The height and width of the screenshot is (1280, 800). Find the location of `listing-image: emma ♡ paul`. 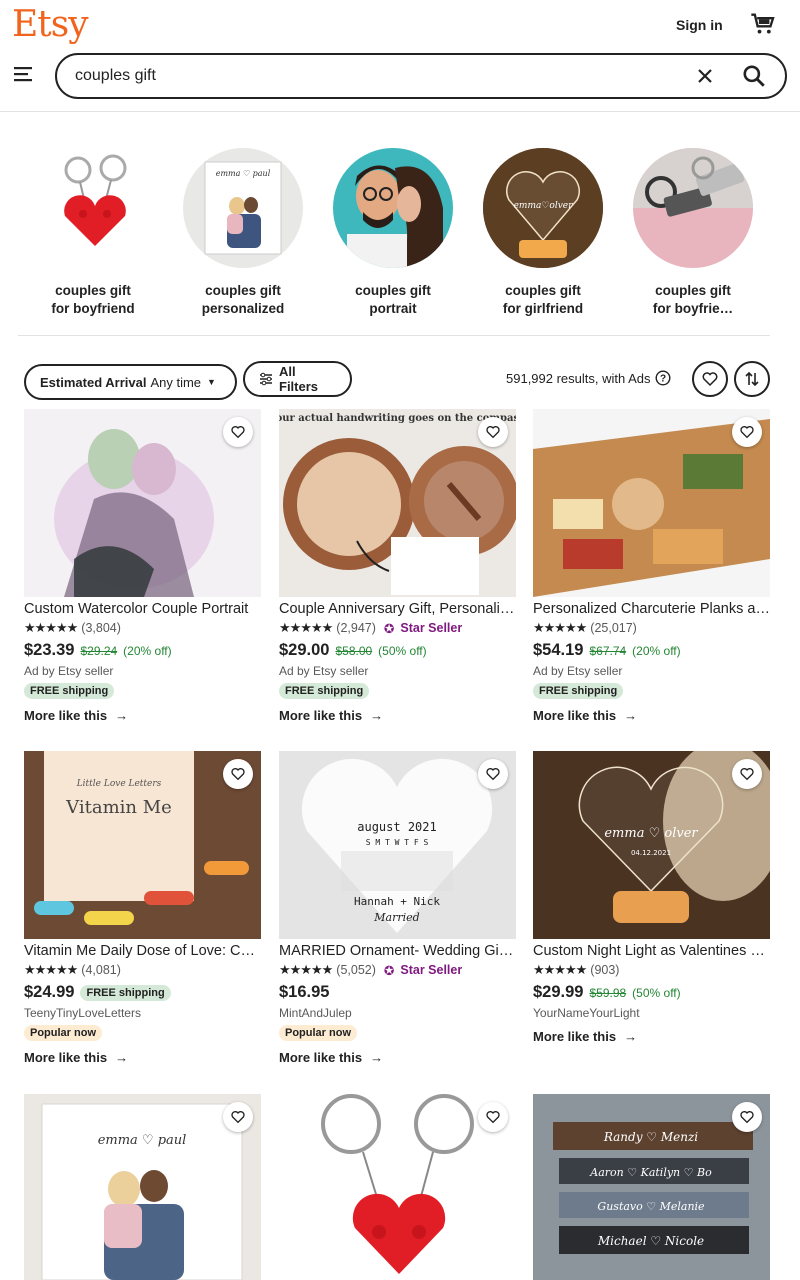

listing-image: emma ♡ paul is located at coordinates (142, 1187).